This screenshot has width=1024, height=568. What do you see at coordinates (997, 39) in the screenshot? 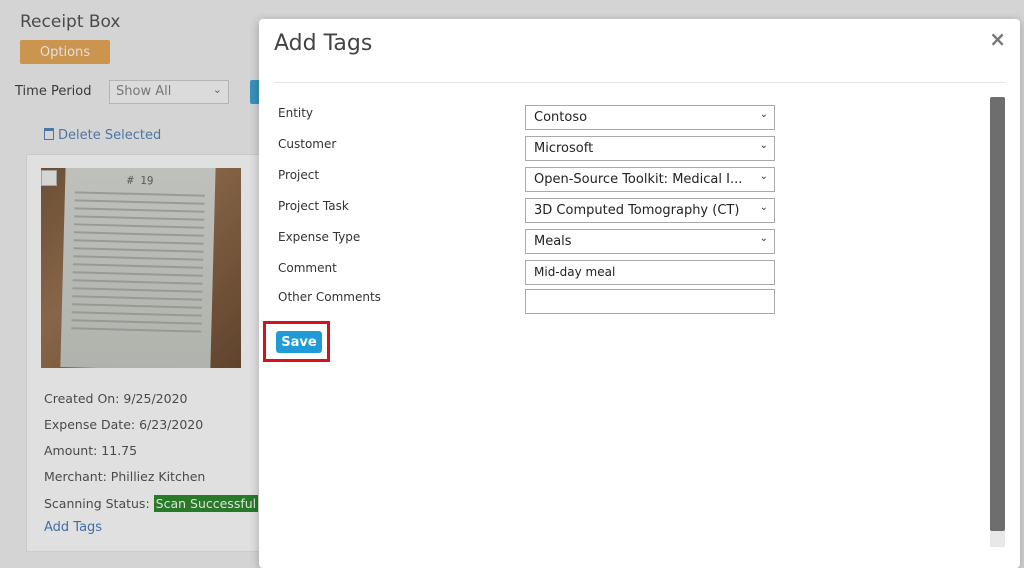
I see `close-icon: ×` at bounding box center [997, 39].